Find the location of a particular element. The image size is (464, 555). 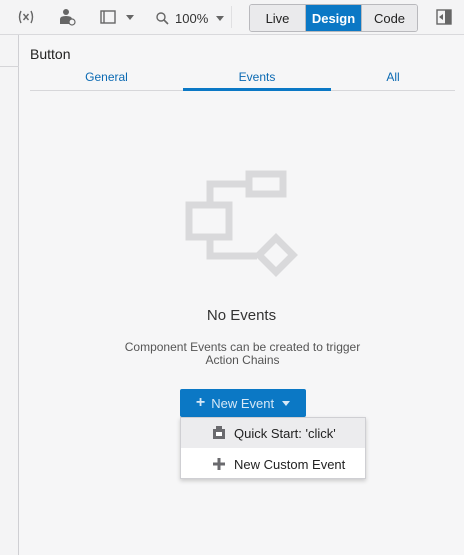

code-mode-button: Code is located at coordinates (389, 18).